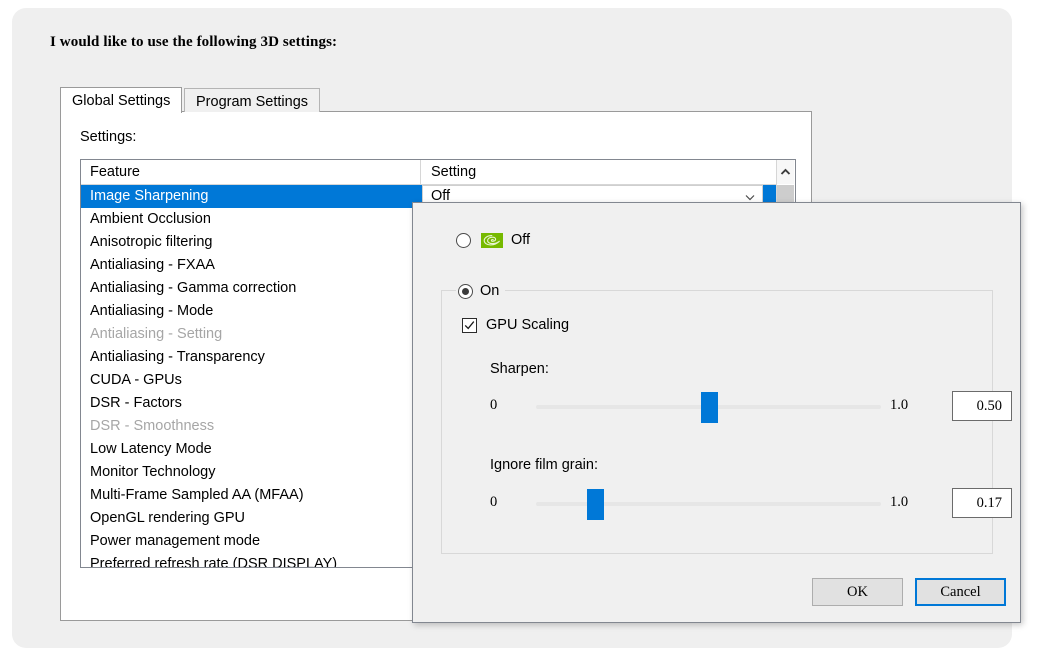  I want to click on tab-program-settings-label: Program Settings, so click(252, 102).